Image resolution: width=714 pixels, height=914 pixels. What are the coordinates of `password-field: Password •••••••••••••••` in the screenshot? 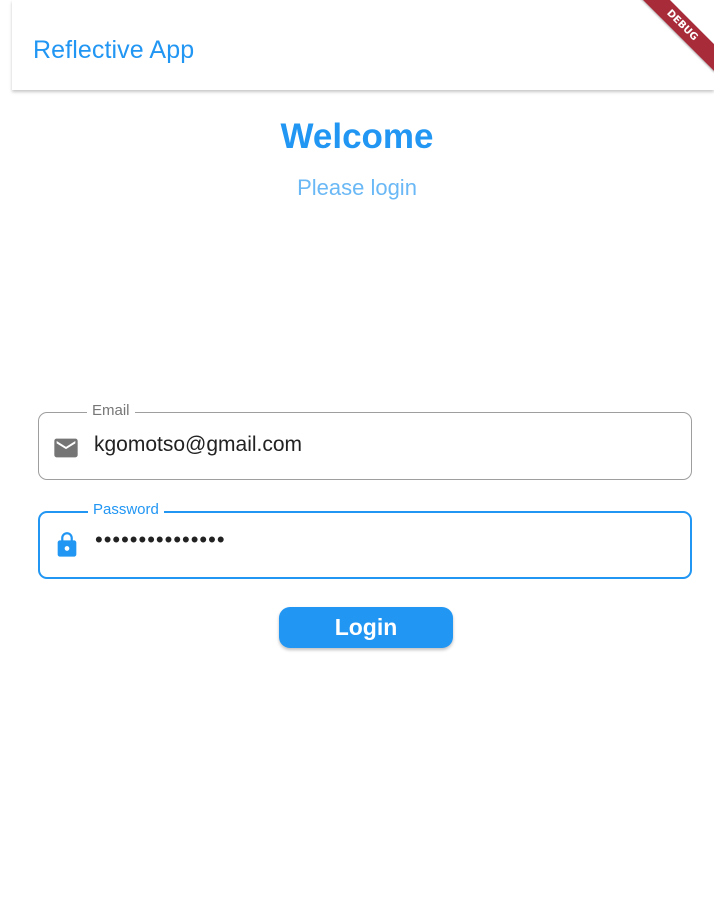 It's located at (365, 540).